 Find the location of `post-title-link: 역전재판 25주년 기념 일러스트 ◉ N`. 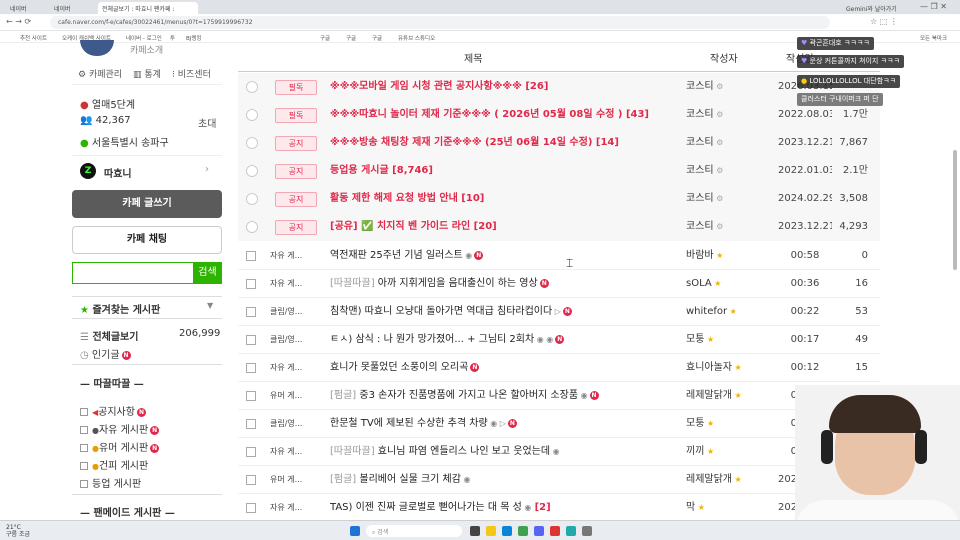

post-title-link: 역전재판 25주년 기념 일러스트 ◉ N is located at coordinates (407, 256).